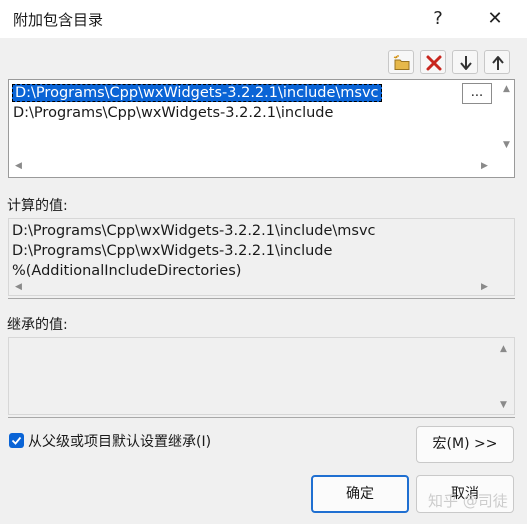 Image resolution: width=527 pixels, height=524 pixels. Describe the element at coordinates (119, 441) in the screenshot. I see `inherit-checkbox-label: 从父级或项目默认设置继承(I)` at that location.